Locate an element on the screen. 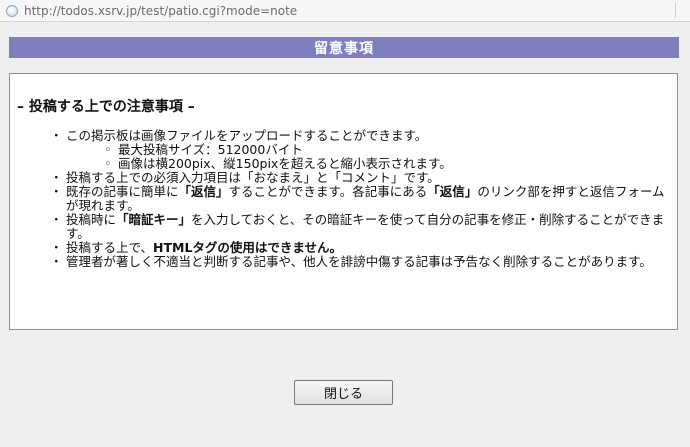 The height and width of the screenshot is (447, 690). page-title: 留意事項 is located at coordinates (344, 48).